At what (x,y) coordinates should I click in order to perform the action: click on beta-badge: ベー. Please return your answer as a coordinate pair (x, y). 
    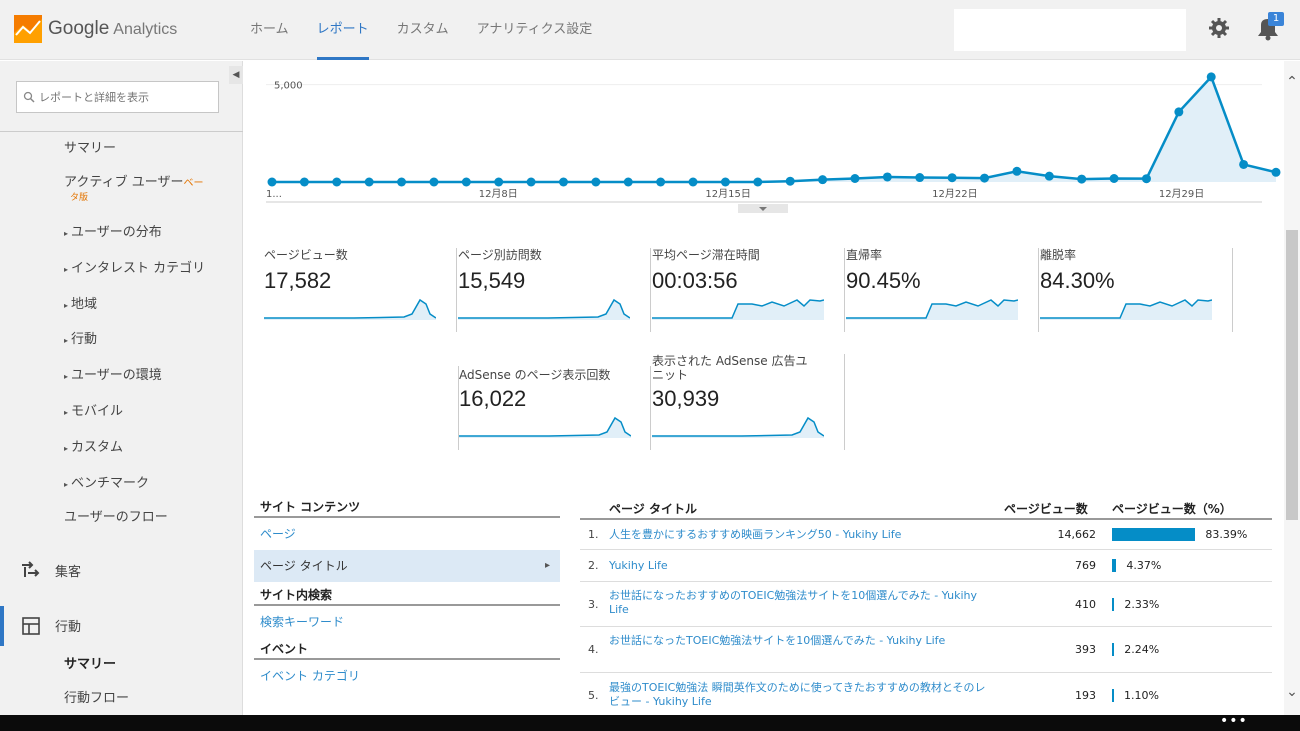
    Looking at the image, I should click on (193, 183).